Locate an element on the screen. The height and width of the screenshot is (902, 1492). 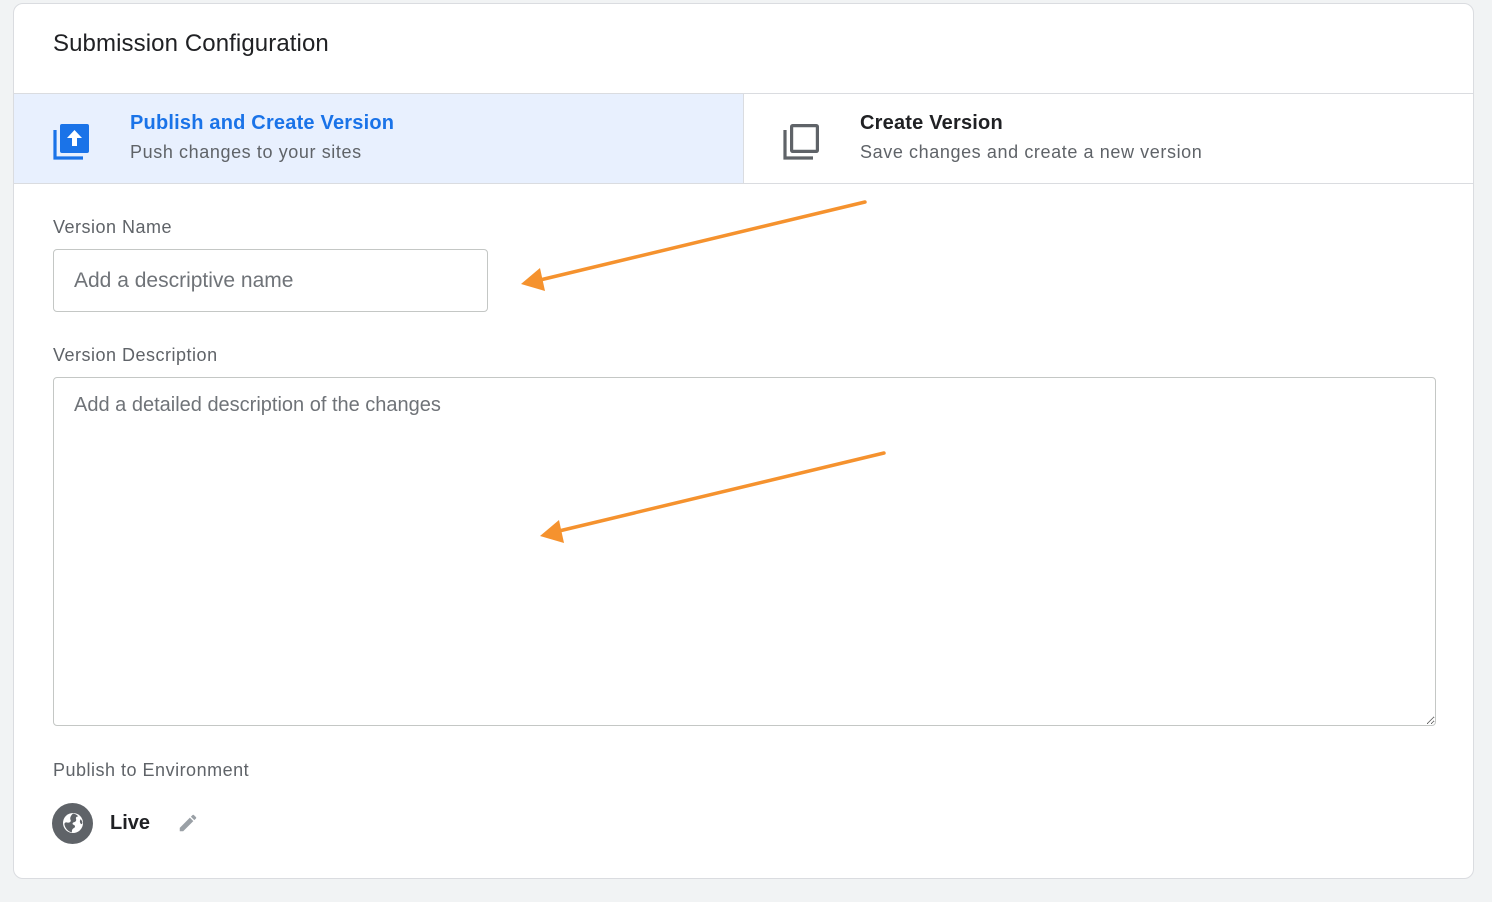
publish-upload-icon is located at coordinates (72, 141).